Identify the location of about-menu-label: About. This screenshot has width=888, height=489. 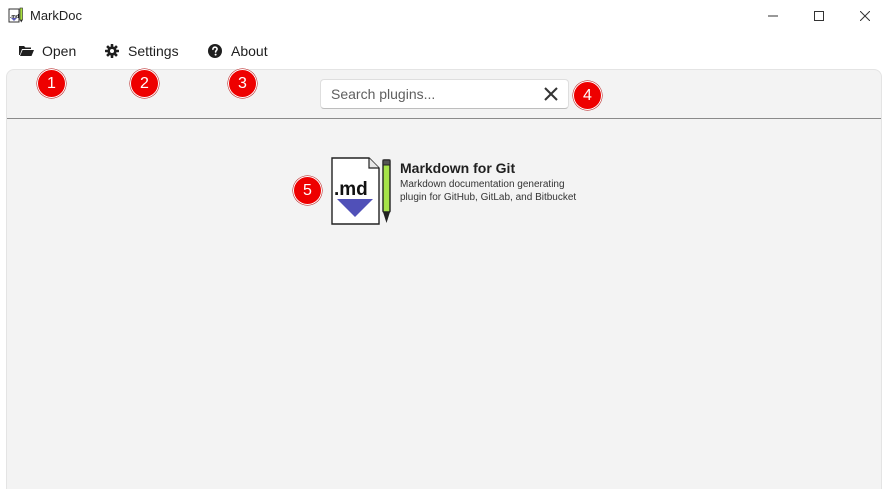
(249, 51).